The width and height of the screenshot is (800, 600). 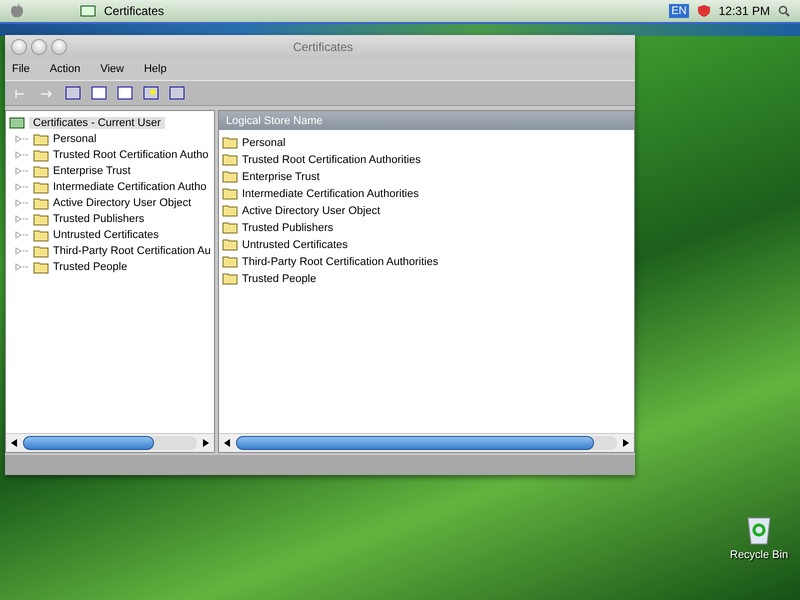 What do you see at coordinates (784, 11) in the screenshot?
I see `search-icon` at bounding box center [784, 11].